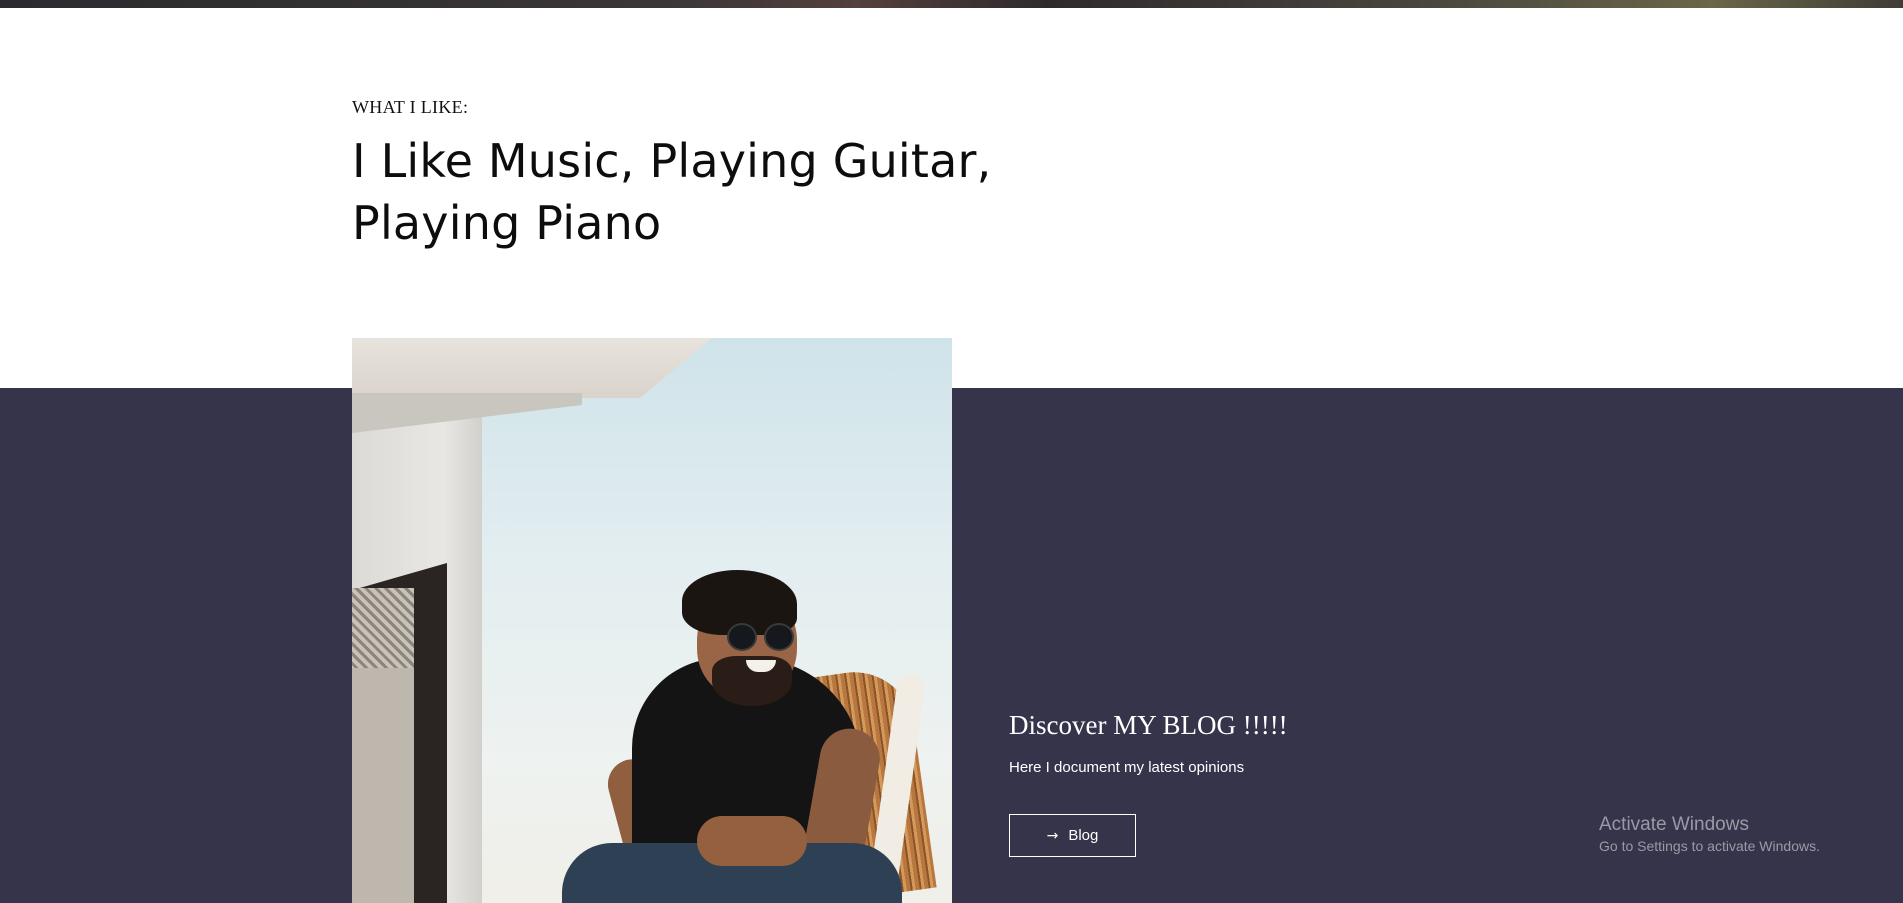 This screenshot has width=1903, height=903. What do you see at coordinates (507, 223) in the screenshot?
I see `headline-line-2: Playing Piano` at bounding box center [507, 223].